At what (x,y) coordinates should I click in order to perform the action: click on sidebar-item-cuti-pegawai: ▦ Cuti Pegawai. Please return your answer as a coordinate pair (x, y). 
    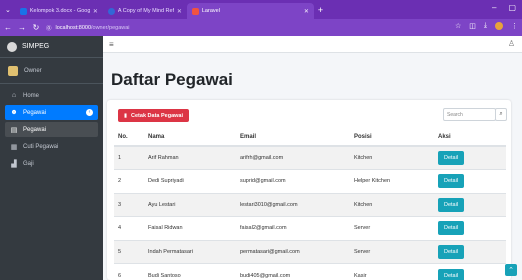
    Looking at the image, I should click on (51, 146).